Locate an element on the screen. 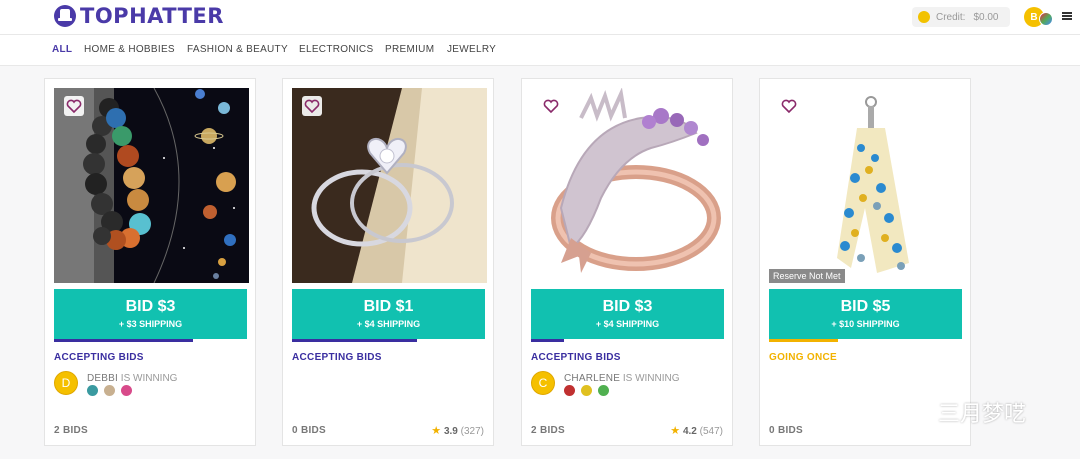 The width and height of the screenshot is (1080, 459). shipping-cost: + $10 SHIPPING is located at coordinates (865, 324).